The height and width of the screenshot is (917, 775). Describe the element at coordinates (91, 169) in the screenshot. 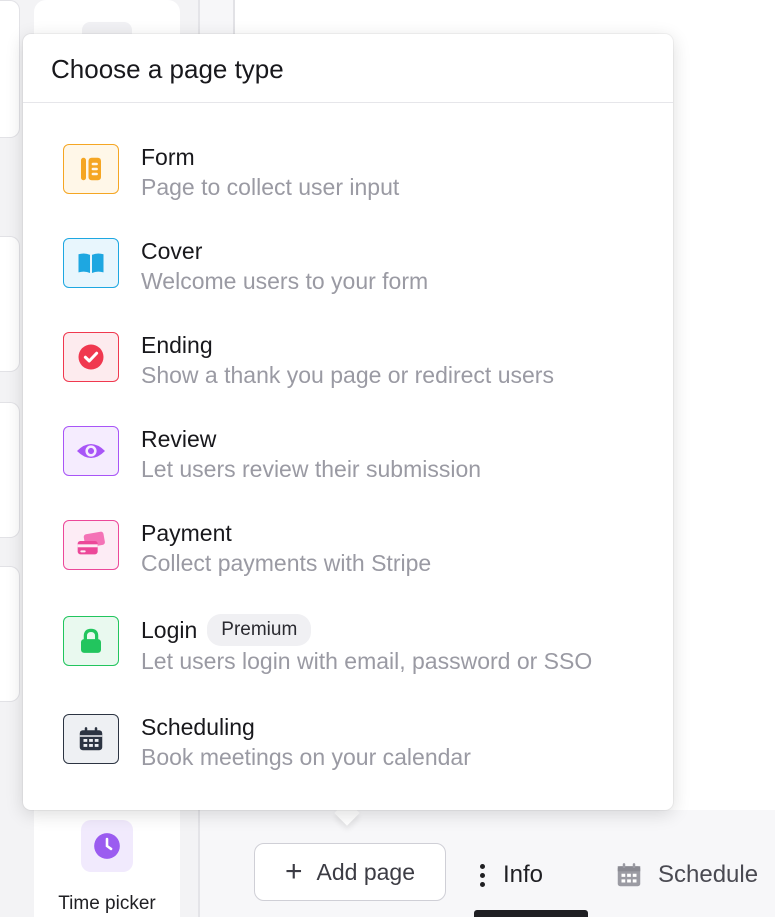

I see `form-icon` at that location.